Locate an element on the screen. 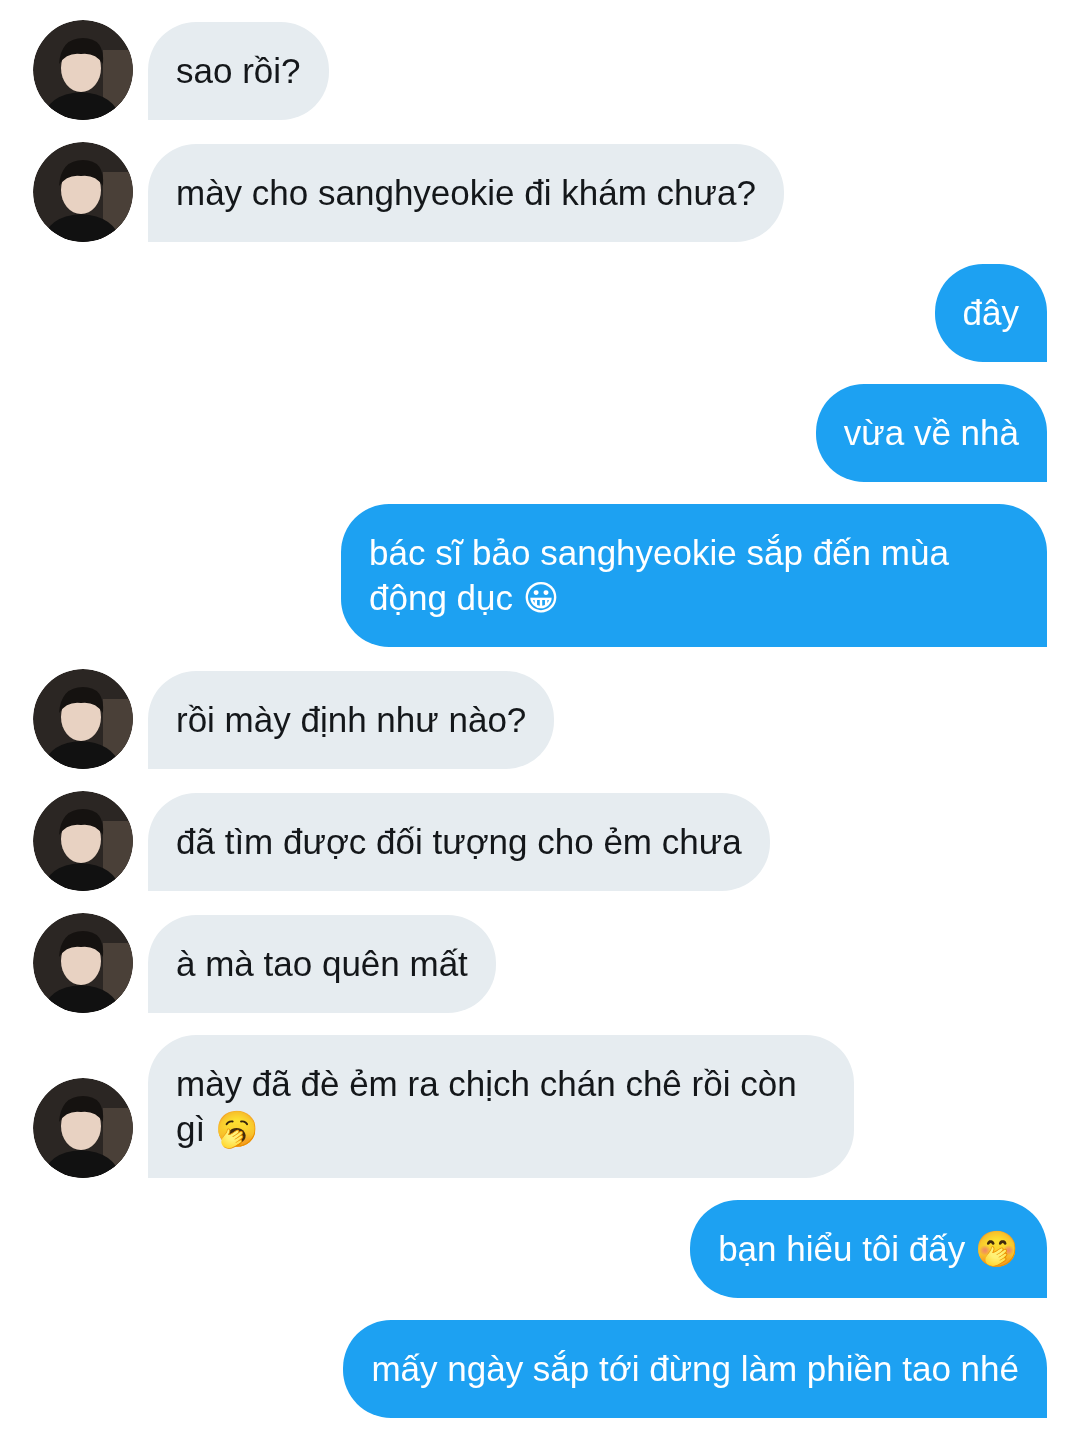 Image resolution: width=1080 pixels, height=1429 pixels. message-bubble: mày cho sanghyeokie đi khám chưa? is located at coordinates (466, 193).